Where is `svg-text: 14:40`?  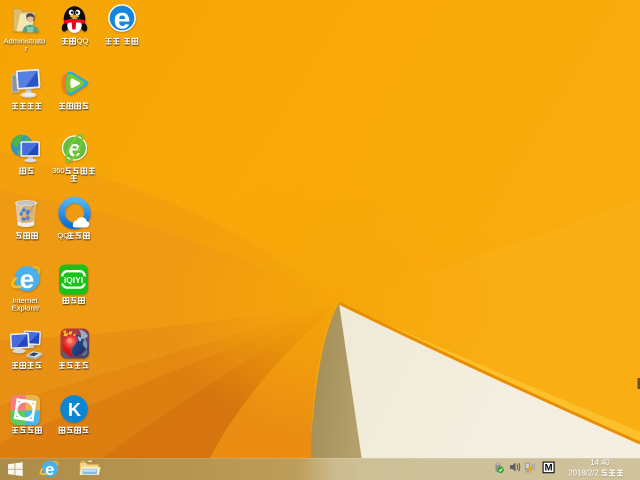
svg-text: 14:40 is located at coordinates (600, 462).